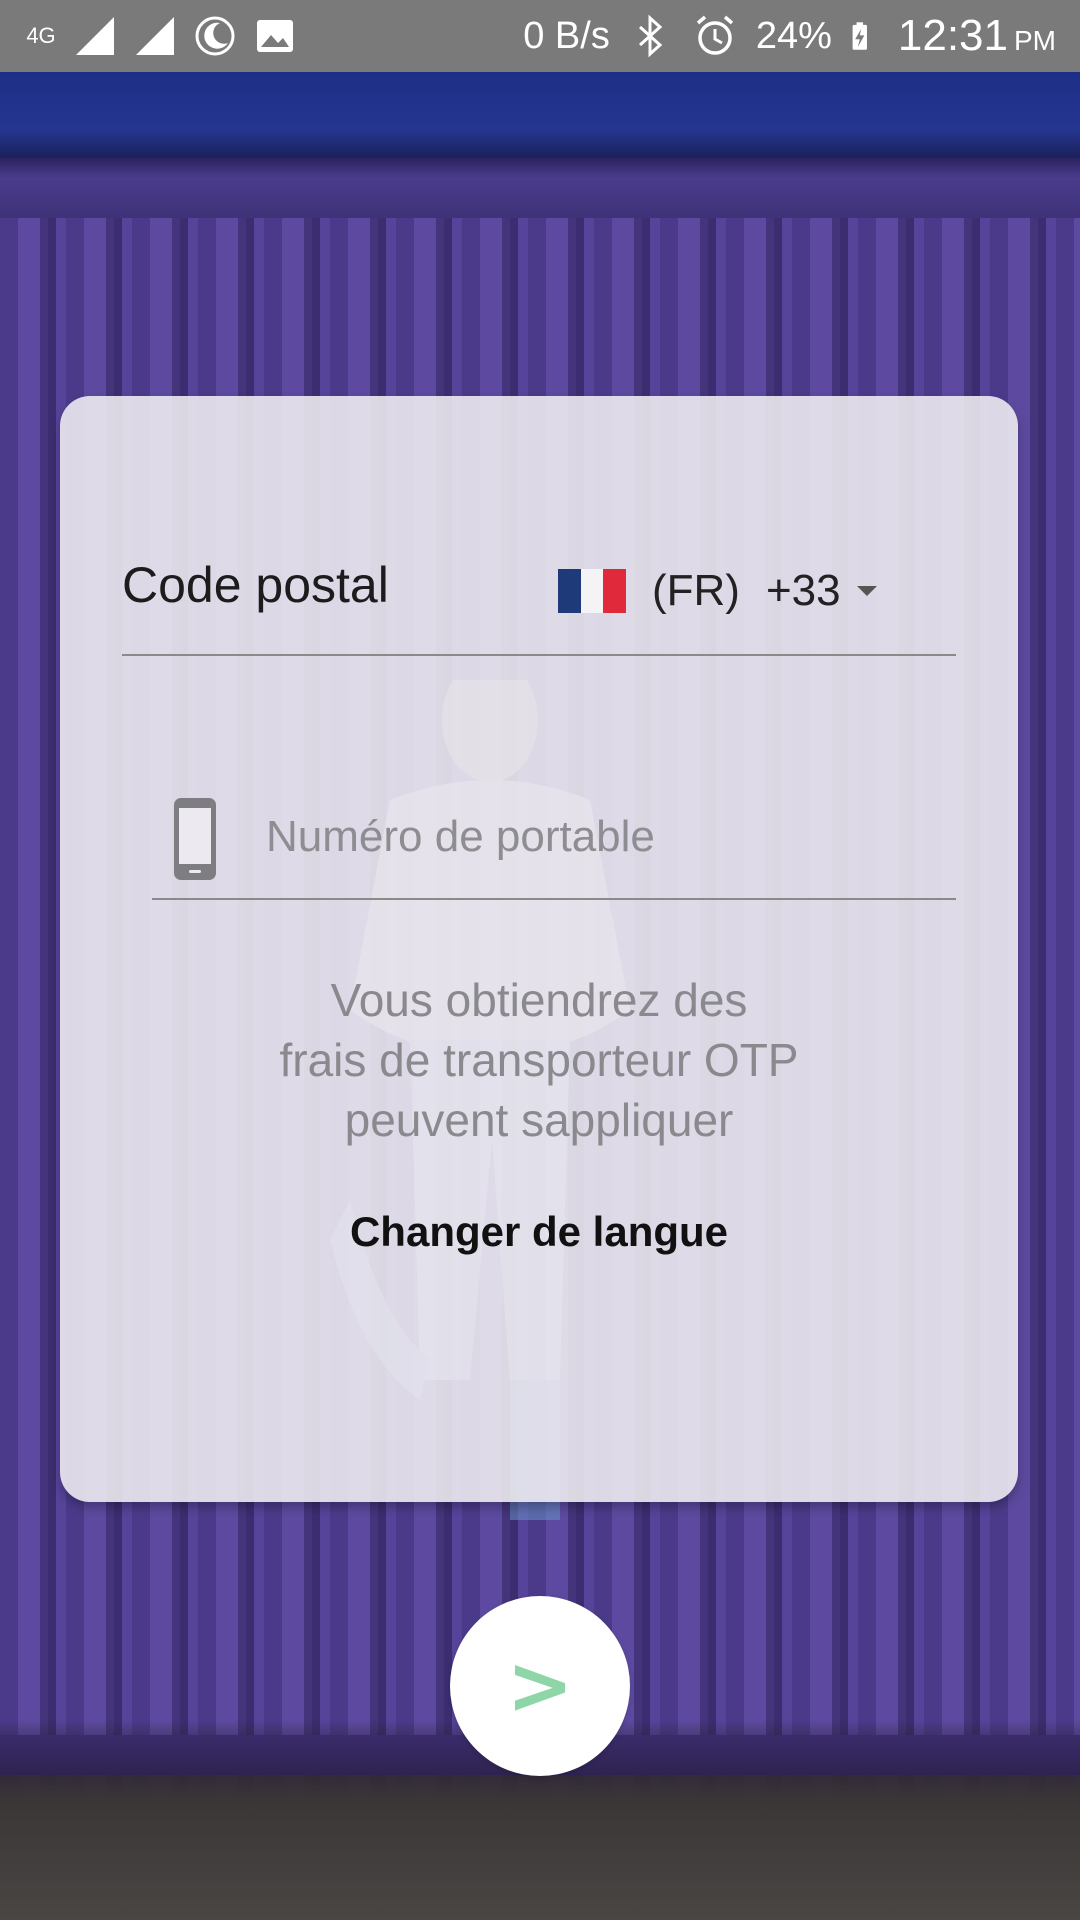 Image resolution: width=1080 pixels, height=1920 pixels. Describe the element at coordinates (866, 591) in the screenshot. I see `dropdown-arrow-icon` at that location.